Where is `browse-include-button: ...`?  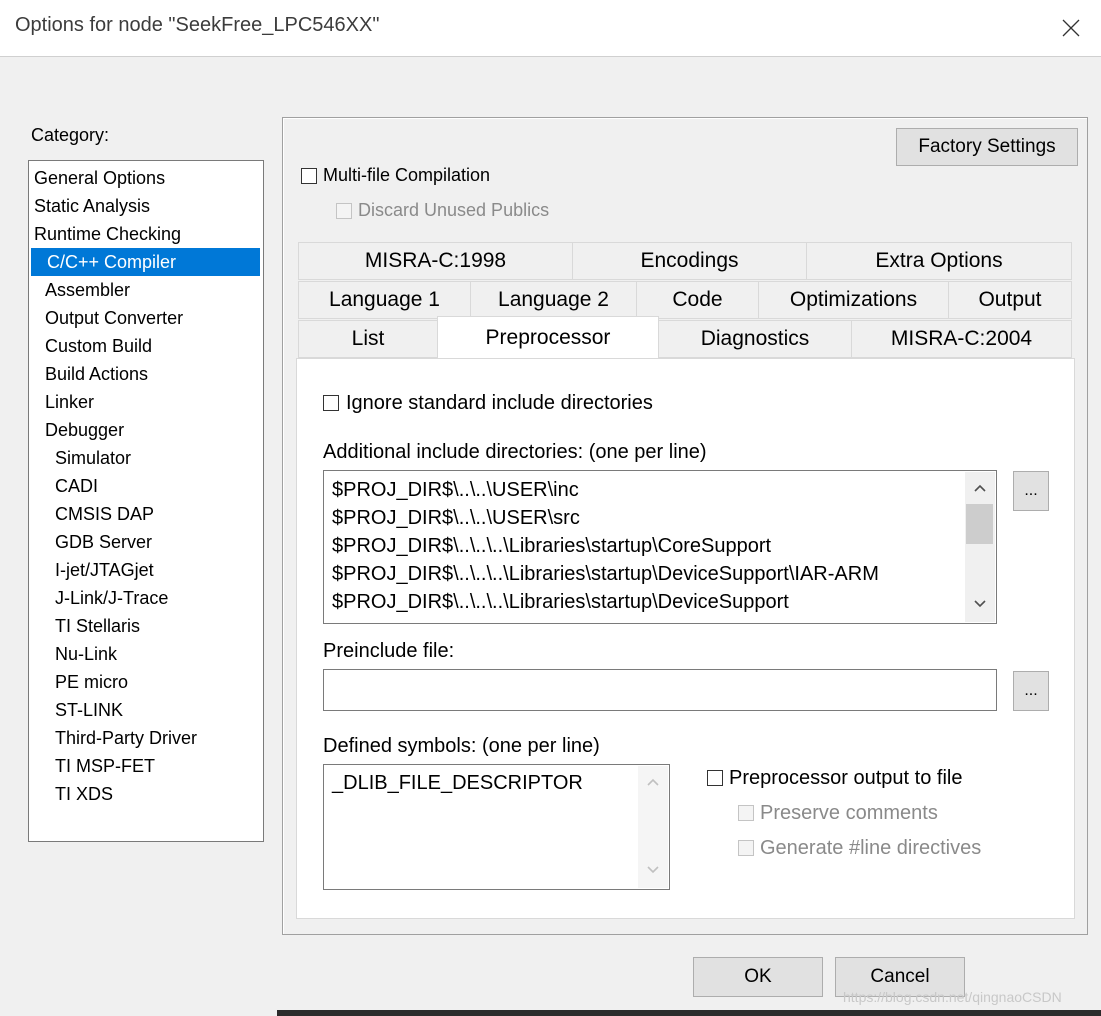 browse-include-button: ... is located at coordinates (1031, 491).